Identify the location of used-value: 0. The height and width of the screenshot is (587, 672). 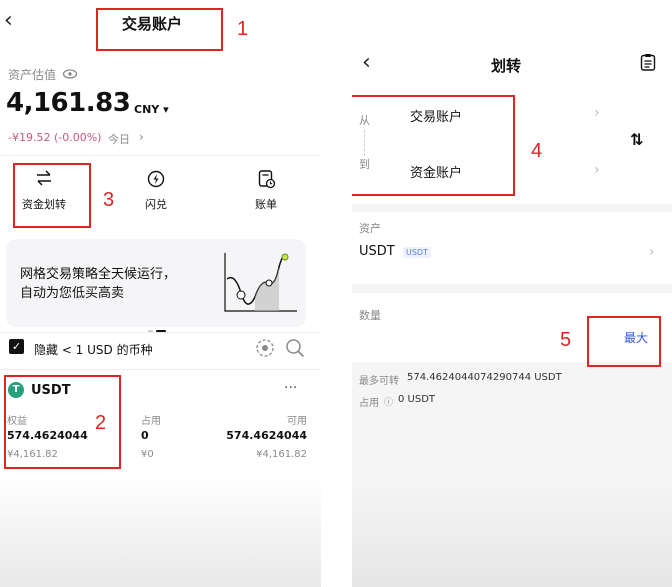
(145, 435).